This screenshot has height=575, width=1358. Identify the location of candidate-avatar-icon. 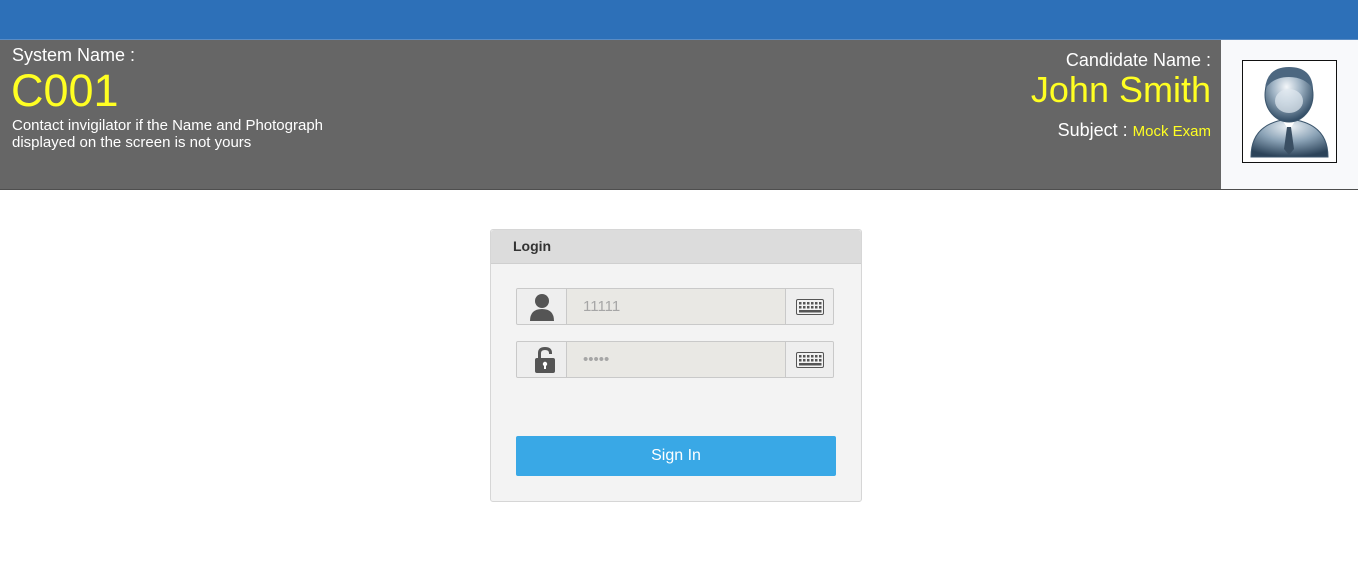
(1289, 112).